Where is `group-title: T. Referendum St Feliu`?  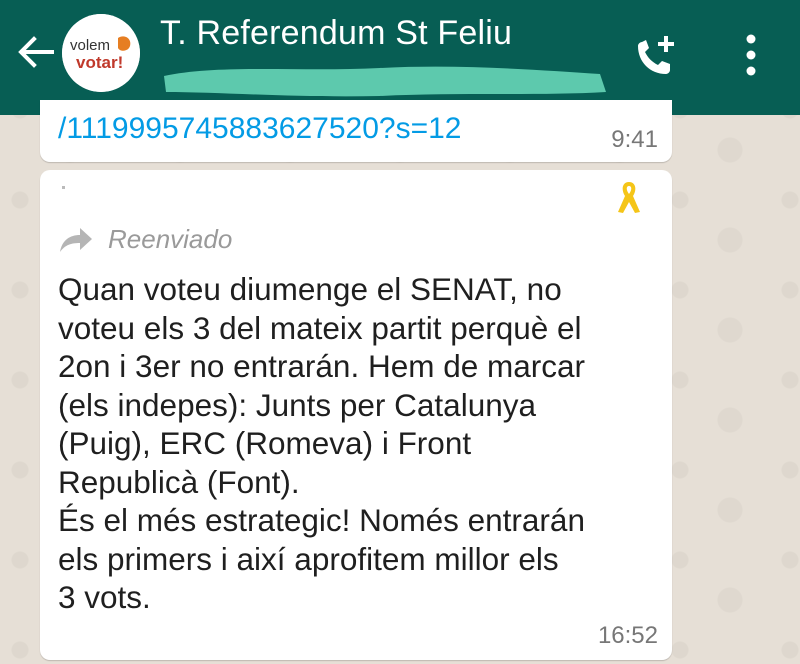
group-title: T. Referendum St Feliu is located at coordinates (336, 33).